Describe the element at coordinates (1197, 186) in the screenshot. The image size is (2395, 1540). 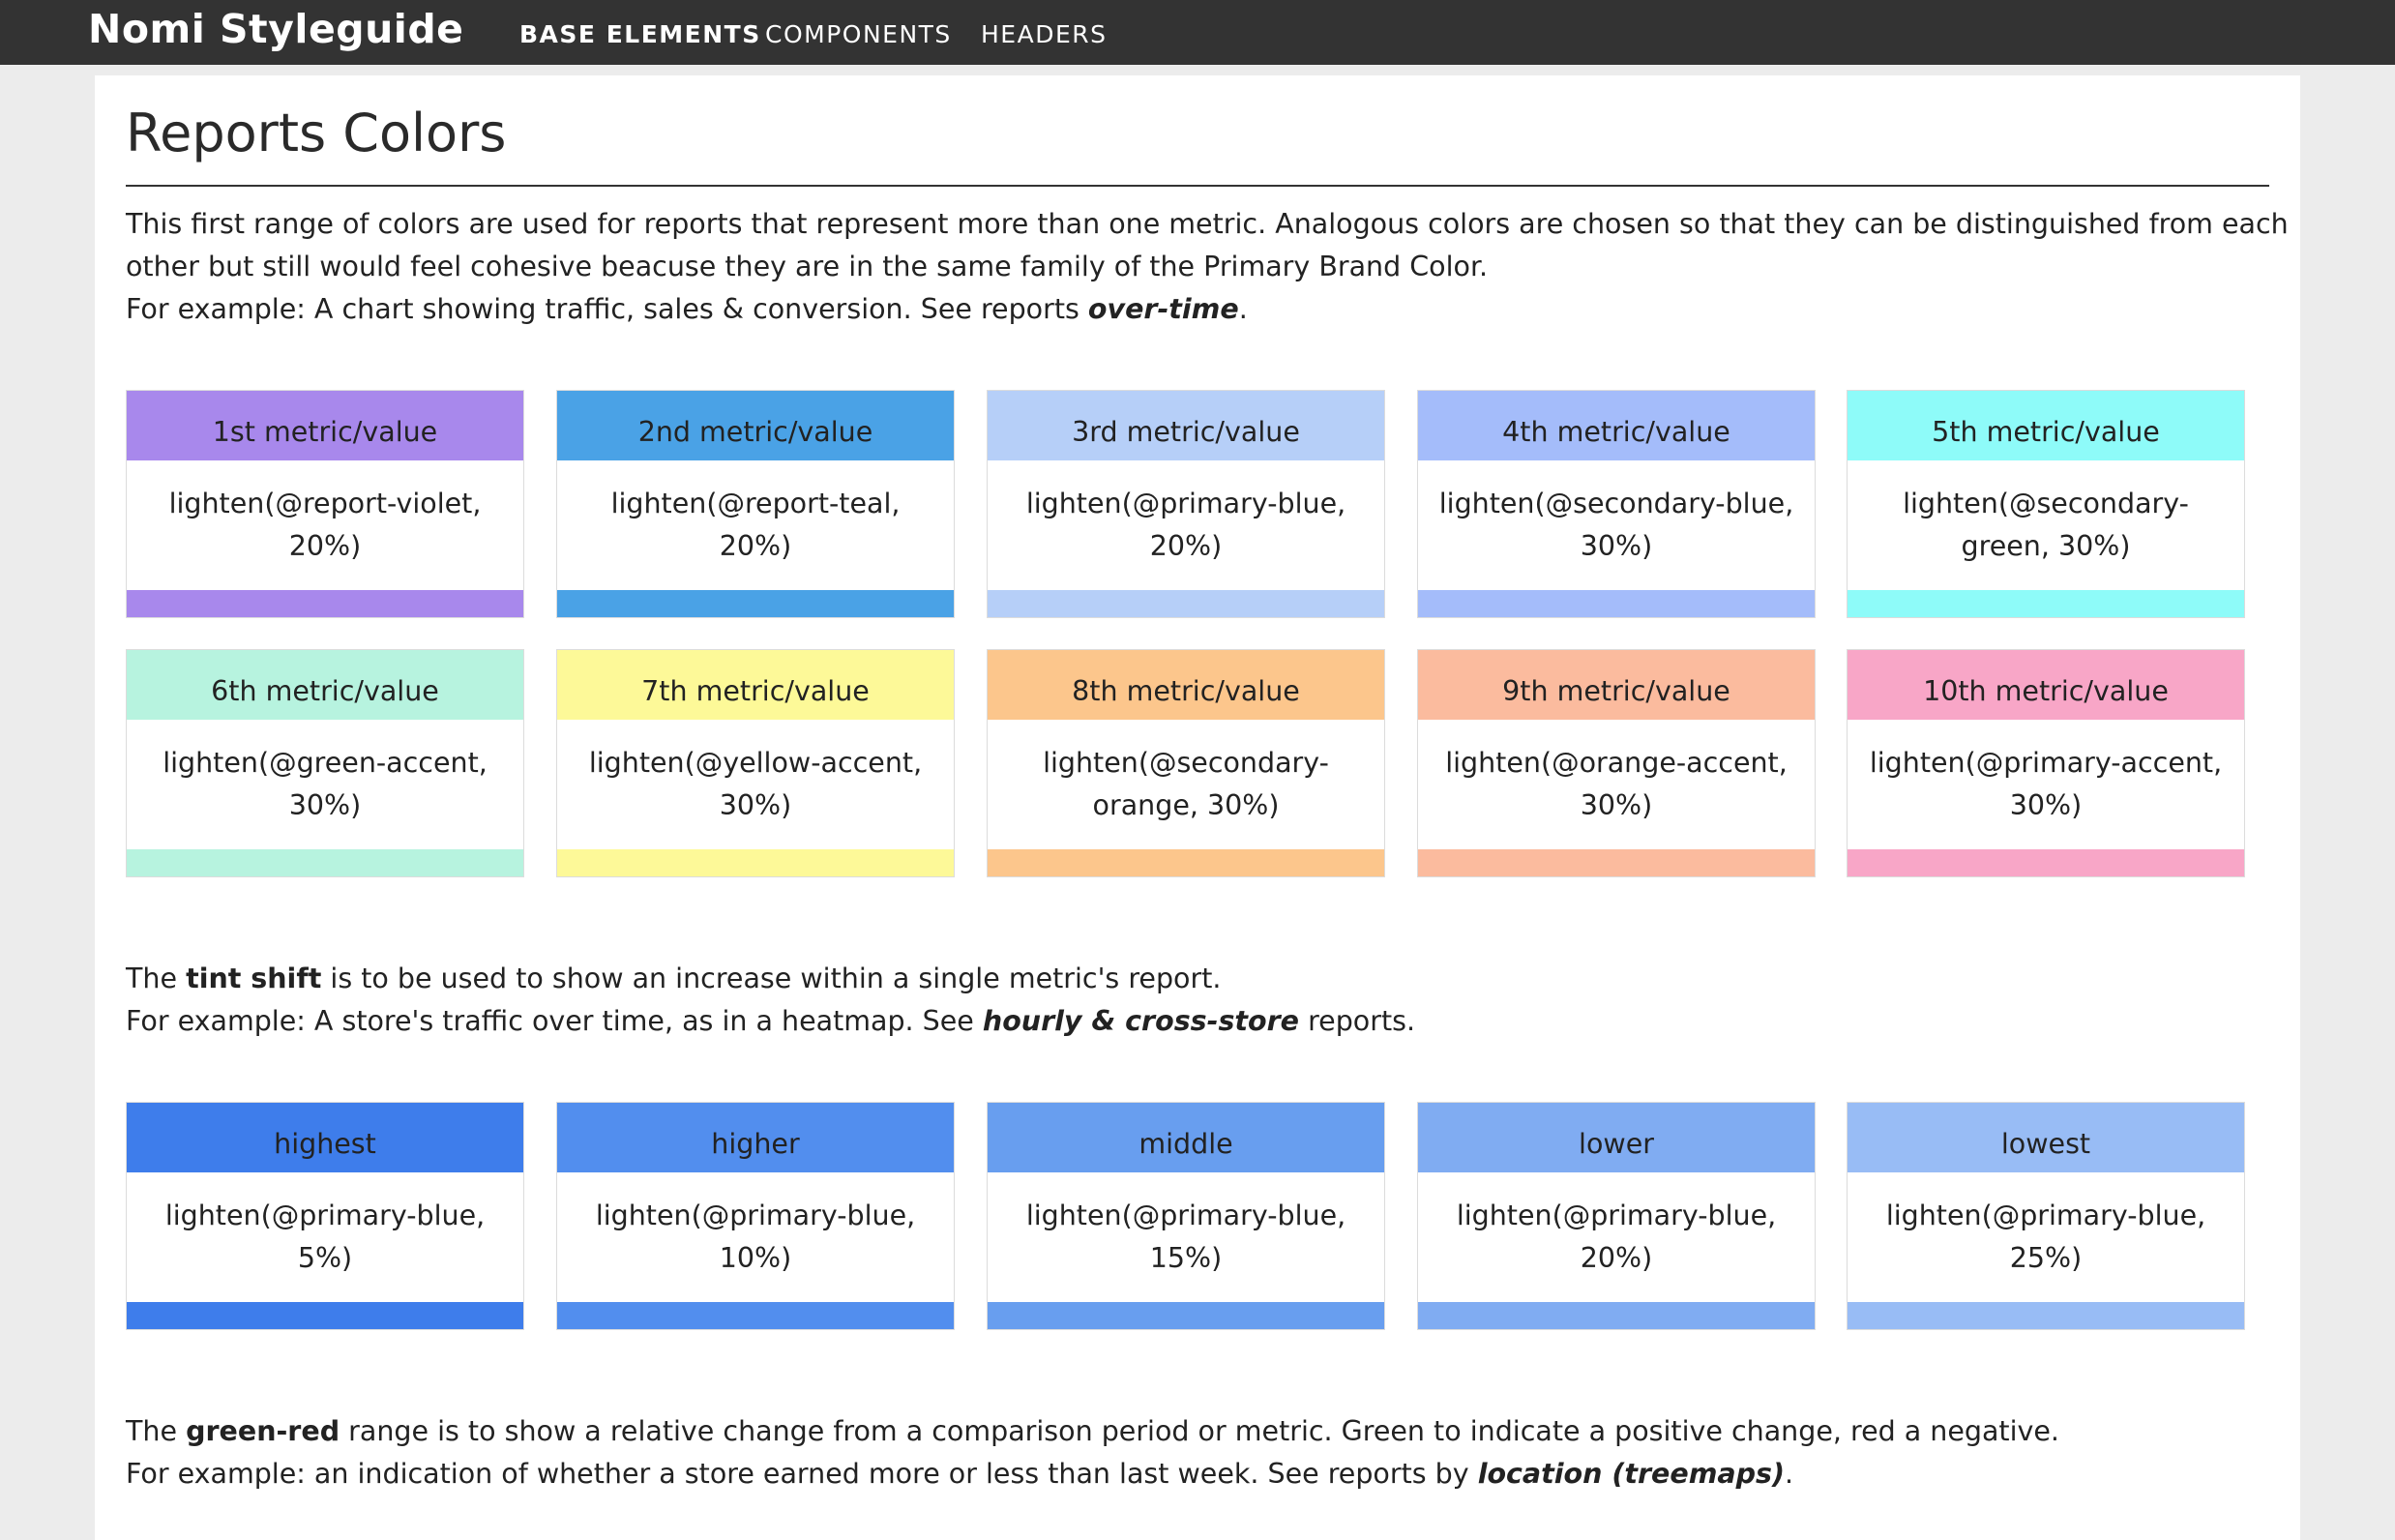
I see `title-divider` at that location.